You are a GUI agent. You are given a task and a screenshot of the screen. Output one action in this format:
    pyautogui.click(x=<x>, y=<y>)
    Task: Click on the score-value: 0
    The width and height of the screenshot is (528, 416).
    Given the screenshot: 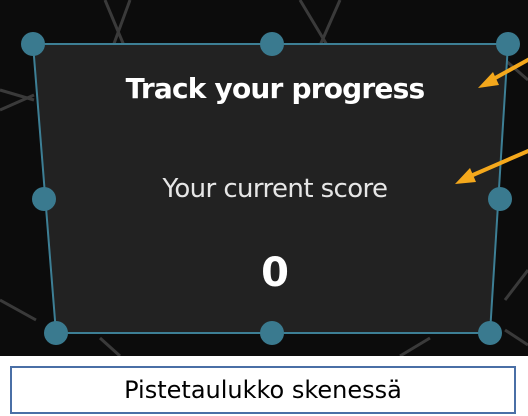 What is the action you would take?
    pyautogui.click(x=275, y=273)
    